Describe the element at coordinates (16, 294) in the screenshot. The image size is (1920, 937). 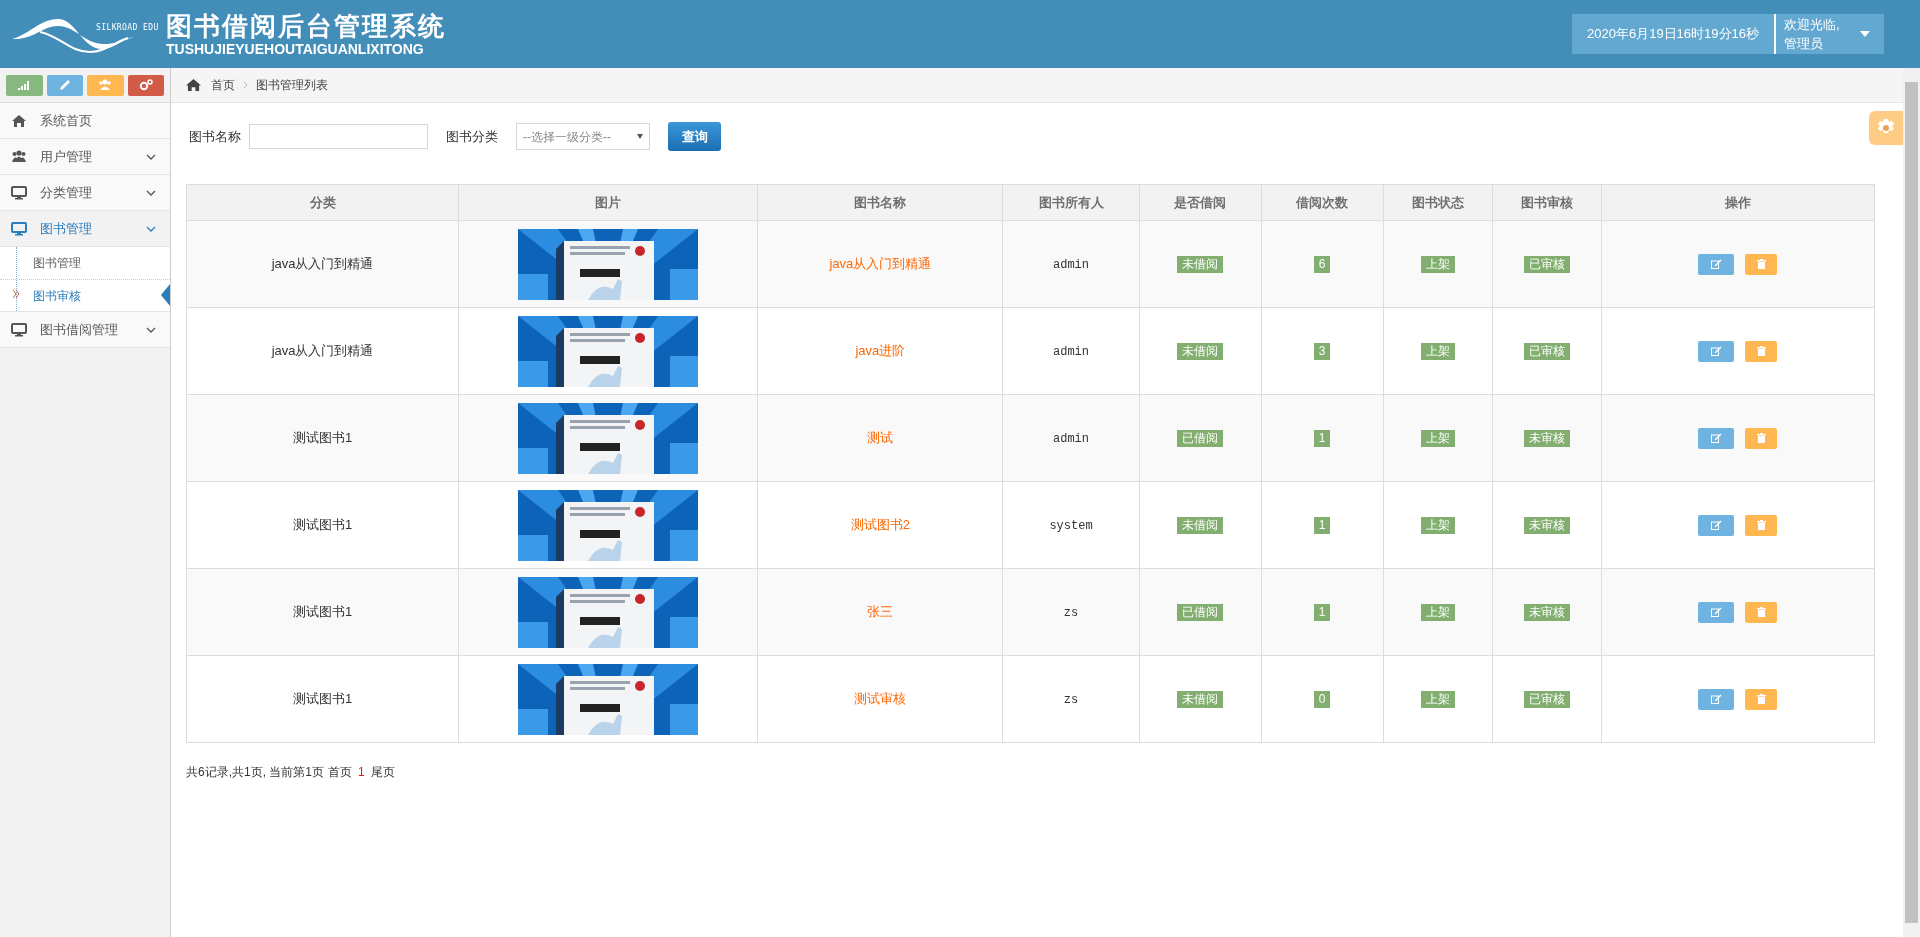
I see `double-chevron-icon` at that location.